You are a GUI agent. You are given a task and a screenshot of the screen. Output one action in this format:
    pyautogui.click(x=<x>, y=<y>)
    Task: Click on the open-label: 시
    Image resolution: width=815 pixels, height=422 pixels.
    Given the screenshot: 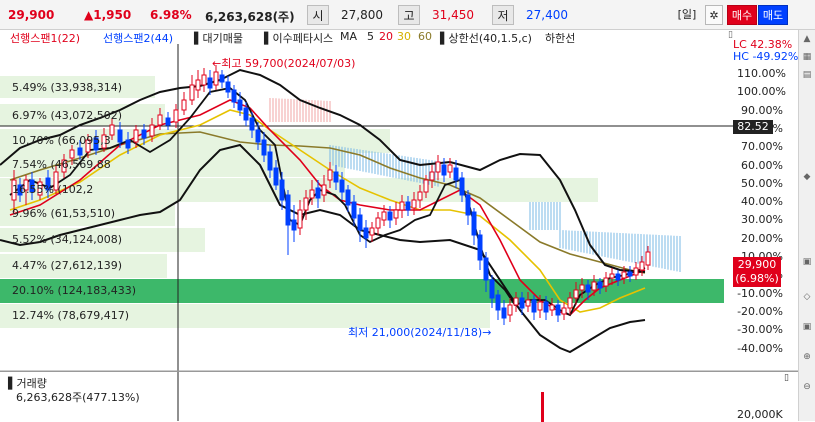 What is the action you would take?
    pyautogui.click(x=318, y=15)
    